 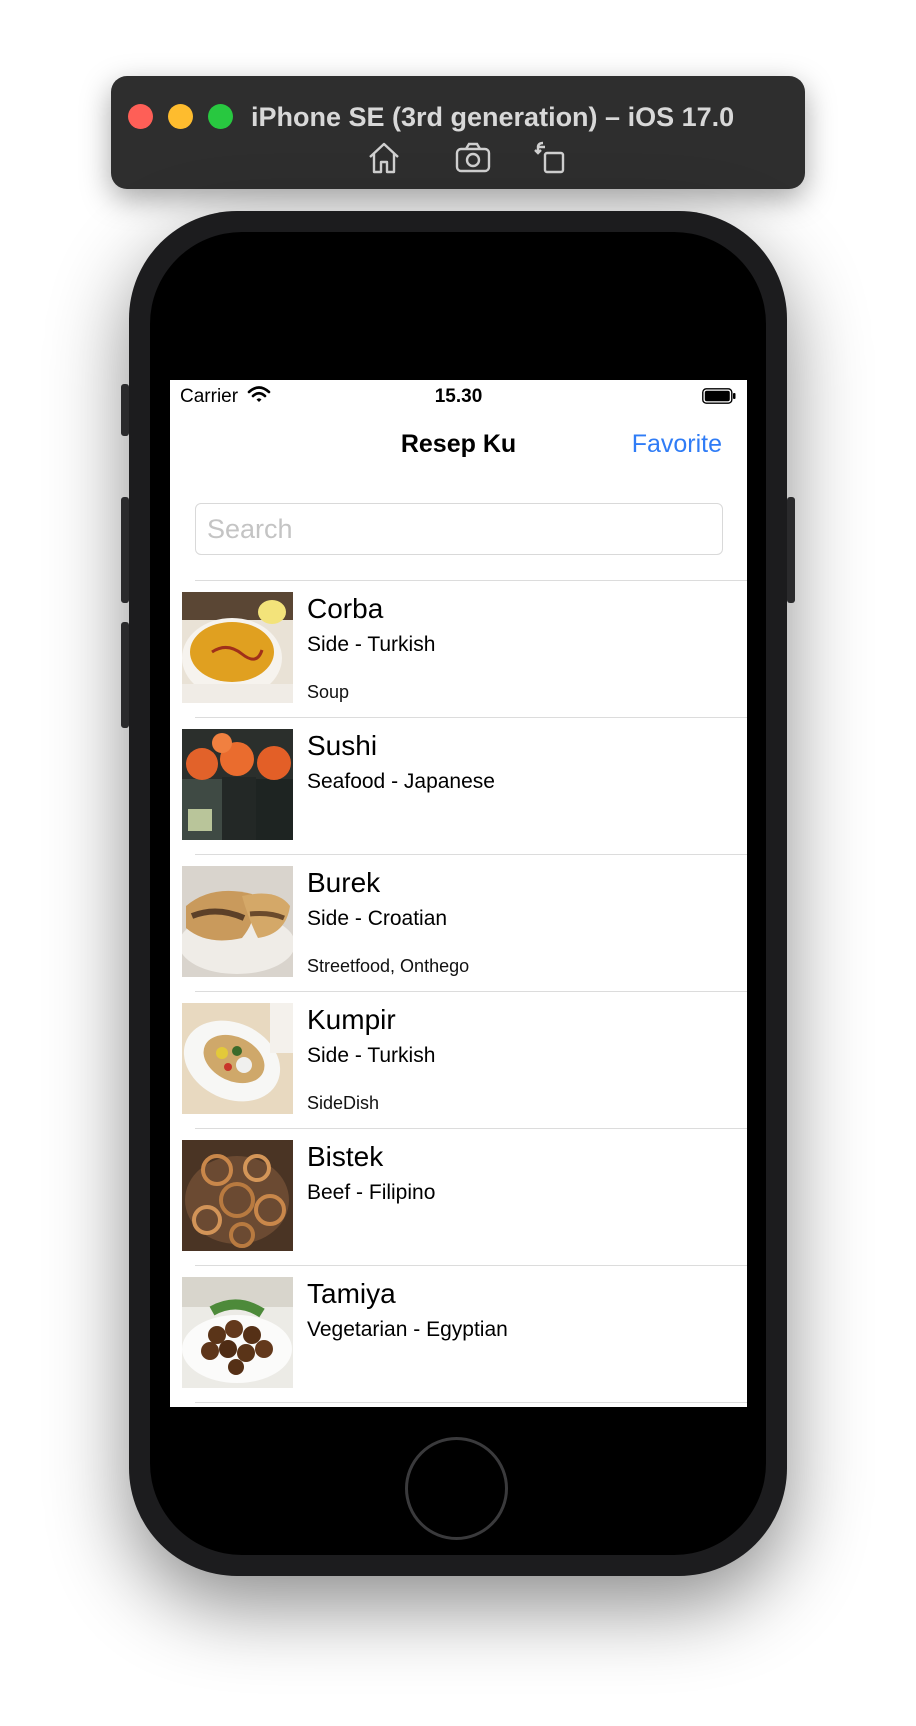 I want to click on recipe-list-divider, so click(x=471, y=1404).